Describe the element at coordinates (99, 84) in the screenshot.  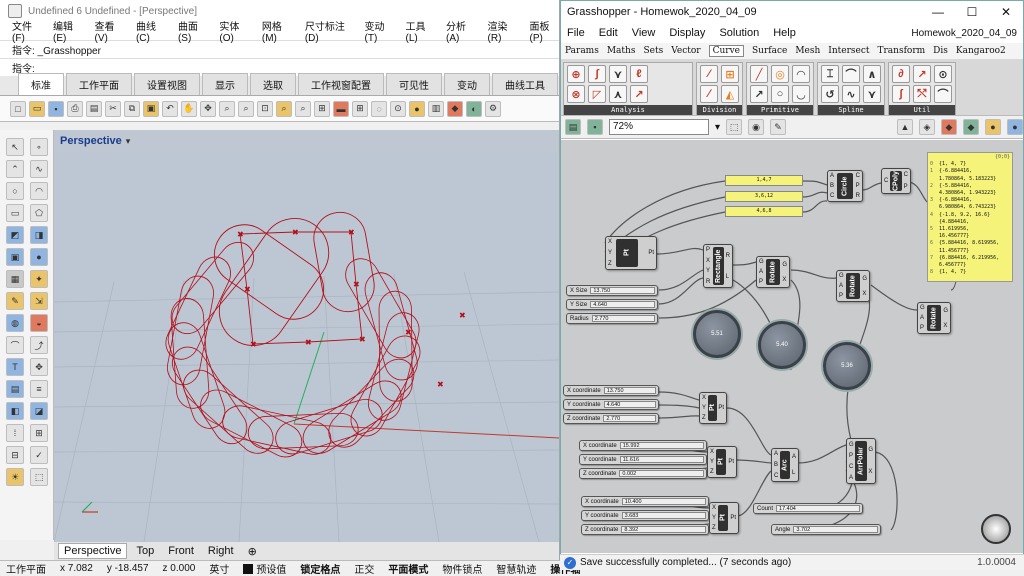
I see `tab-cplanes: 工作平面` at that location.